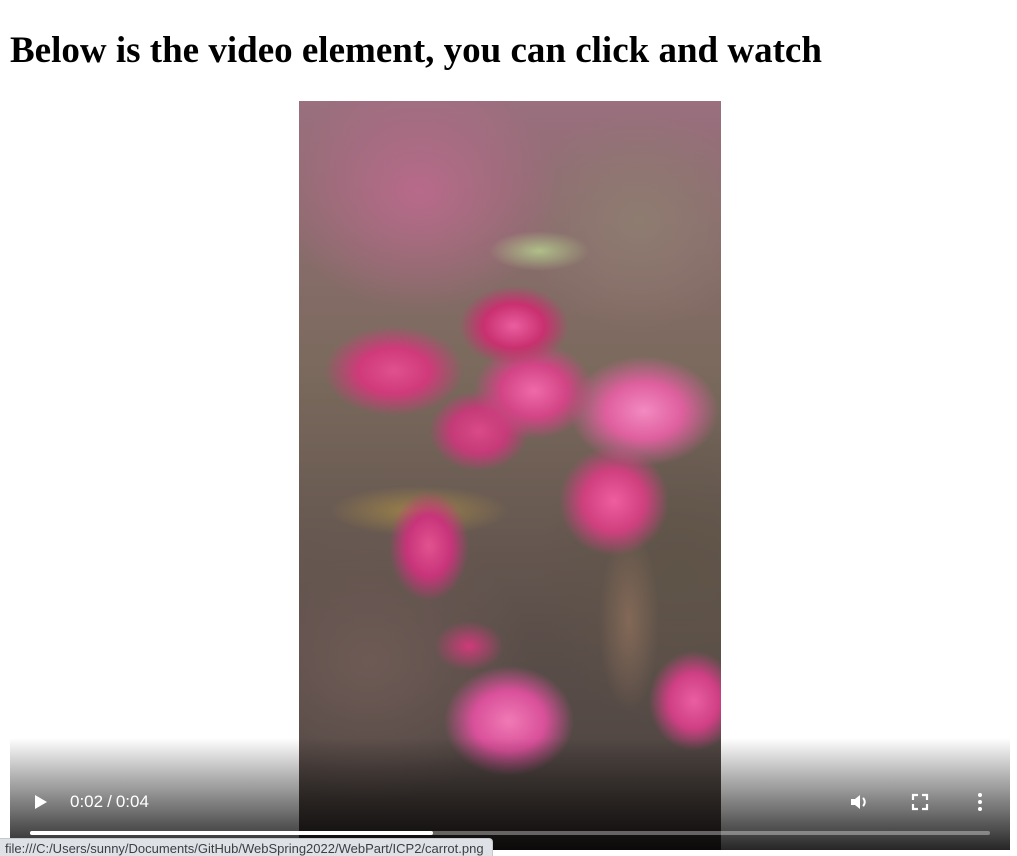 This screenshot has height=856, width=1017. What do you see at coordinates (232, 833) in the screenshot?
I see `progress-played` at bounding box center [232, 833].